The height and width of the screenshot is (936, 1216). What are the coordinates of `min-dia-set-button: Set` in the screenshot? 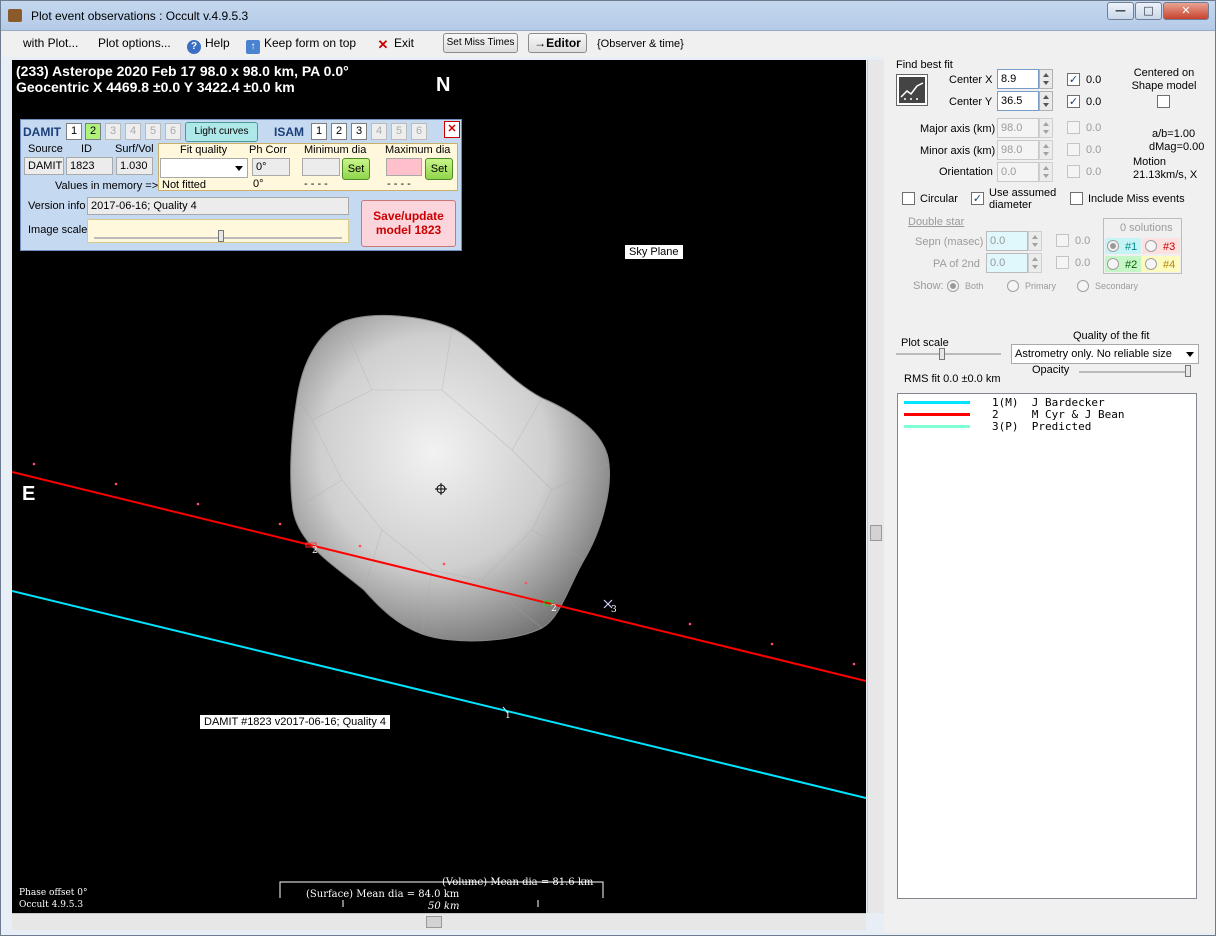 It's located at (356, 169).